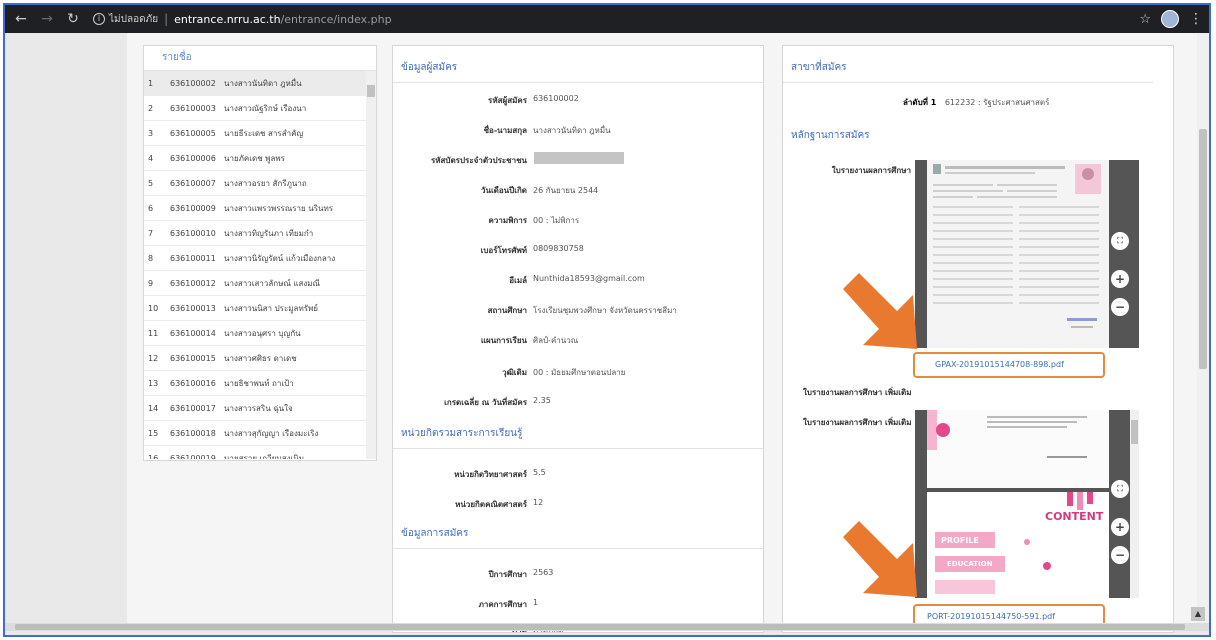 The width and height of the screenshot is (1216, 640). Describe the element at coordinates (193, 258) in the screenshot. I see `list-item-id: 636100011` at that location.